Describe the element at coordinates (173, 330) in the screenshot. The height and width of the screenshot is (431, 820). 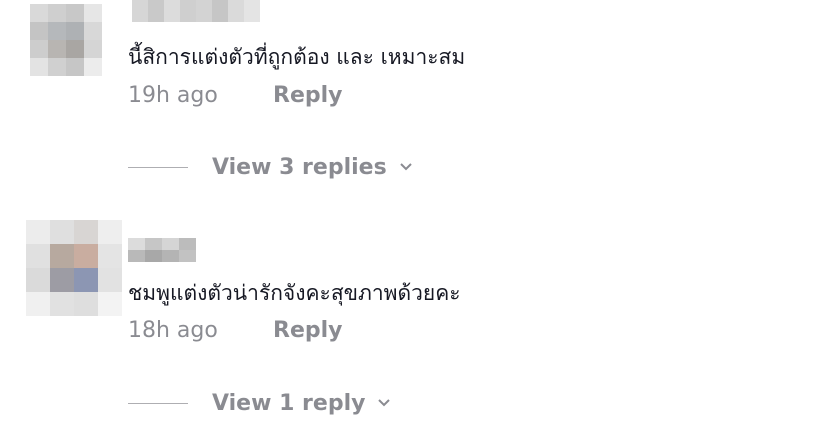
I see `comment-timestamp: 18h ago` at that location.